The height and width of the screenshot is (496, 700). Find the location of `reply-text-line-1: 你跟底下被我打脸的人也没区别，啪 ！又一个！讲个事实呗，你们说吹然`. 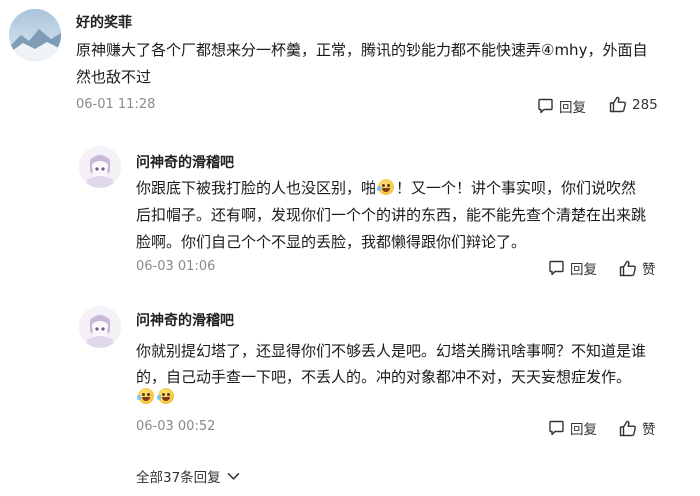

reply-text-line-1: 你跟底下被我打脸的人也没区别，啪 ！又一个！讲个事实呗，你们说吹然 is located at coordinates (386, 188).